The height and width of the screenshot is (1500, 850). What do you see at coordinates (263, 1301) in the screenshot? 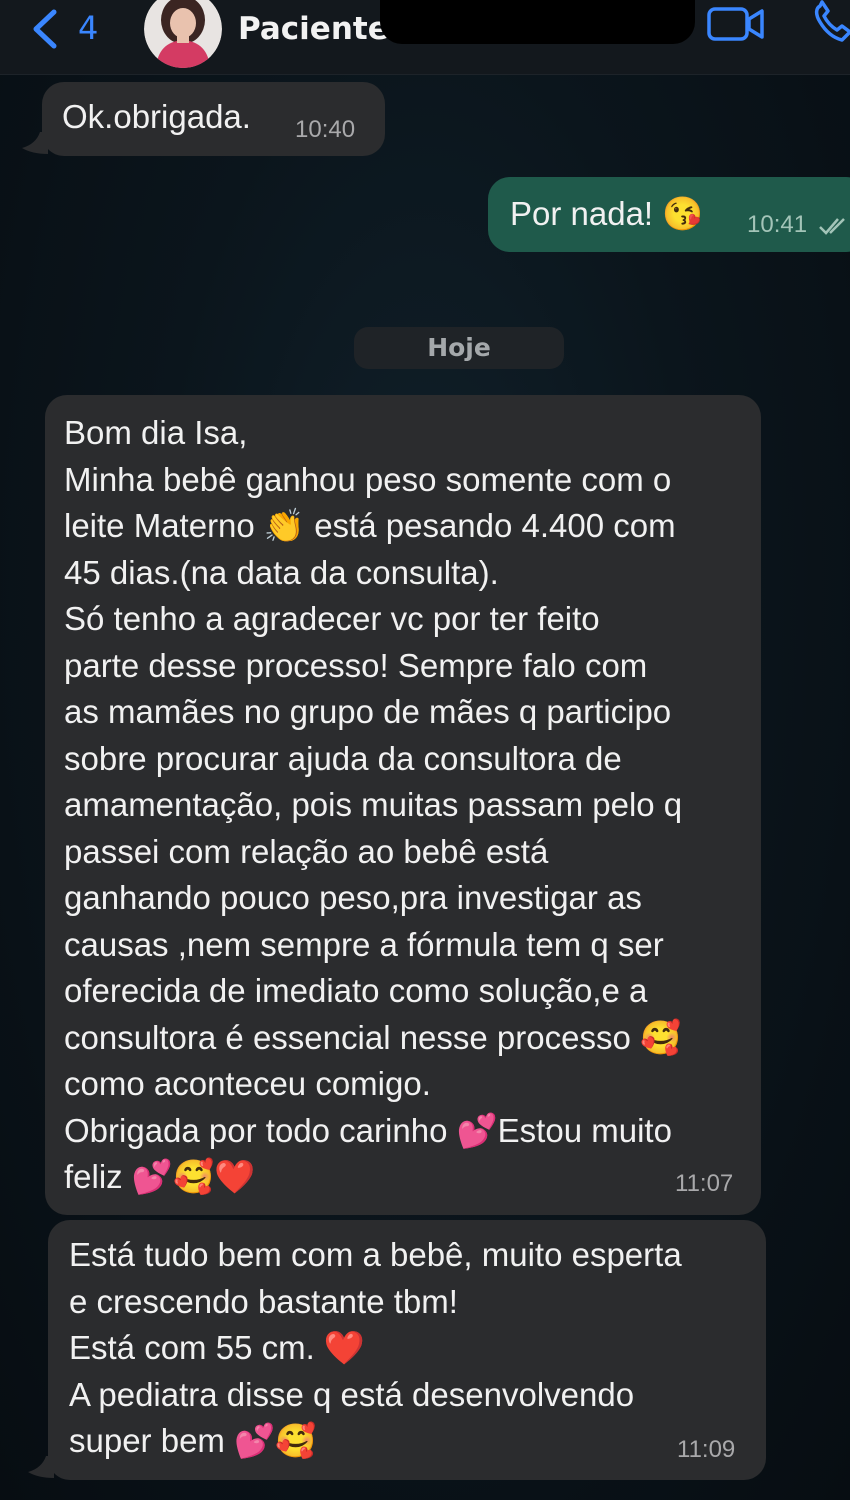
I see `message-line: e crescendo bastante tbm!` at bounding box center [263, 1301].